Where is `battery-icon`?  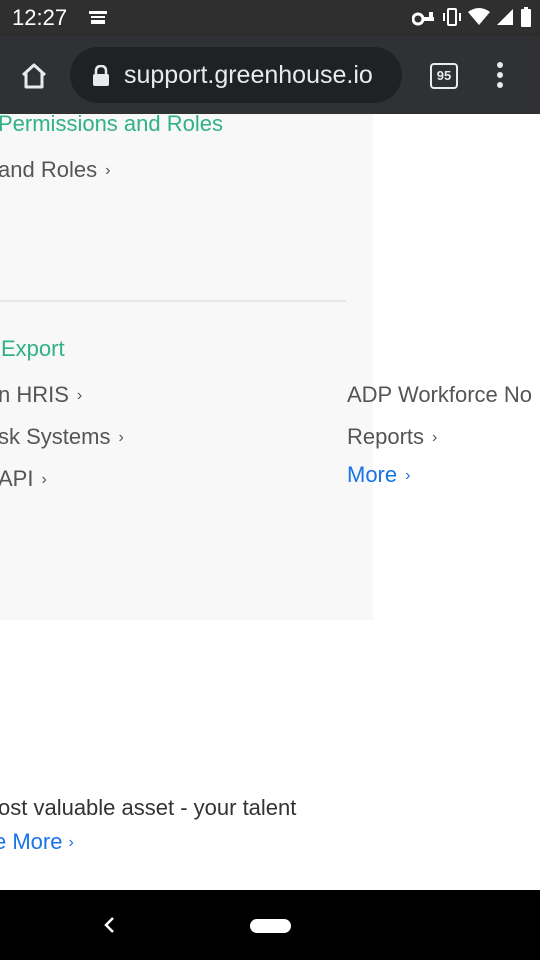 battery-icon is located at coordinates (526, 17).